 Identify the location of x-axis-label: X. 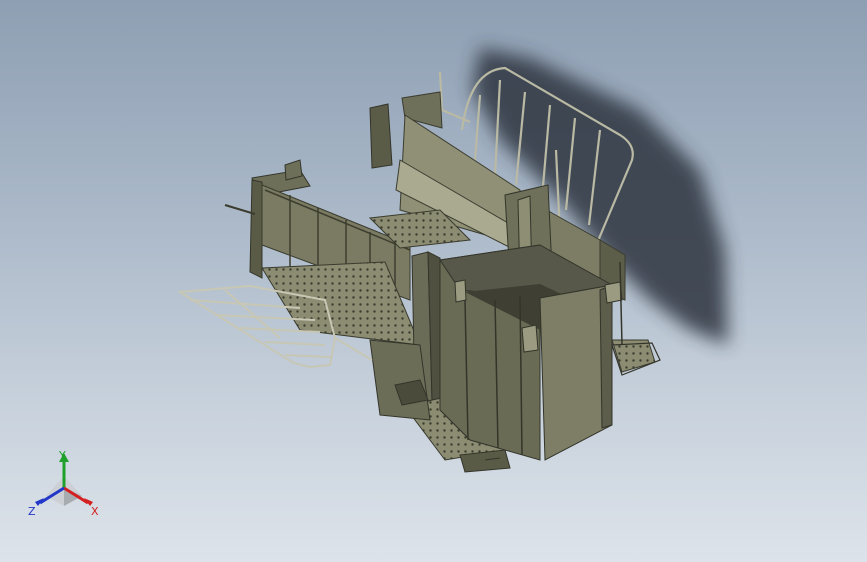
(95, 511).